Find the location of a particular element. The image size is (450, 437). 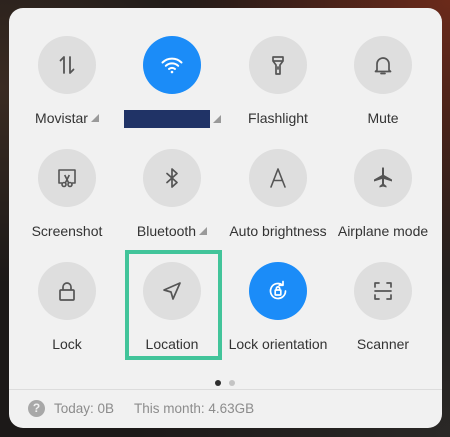

divider is located at coordinates (225, 389).